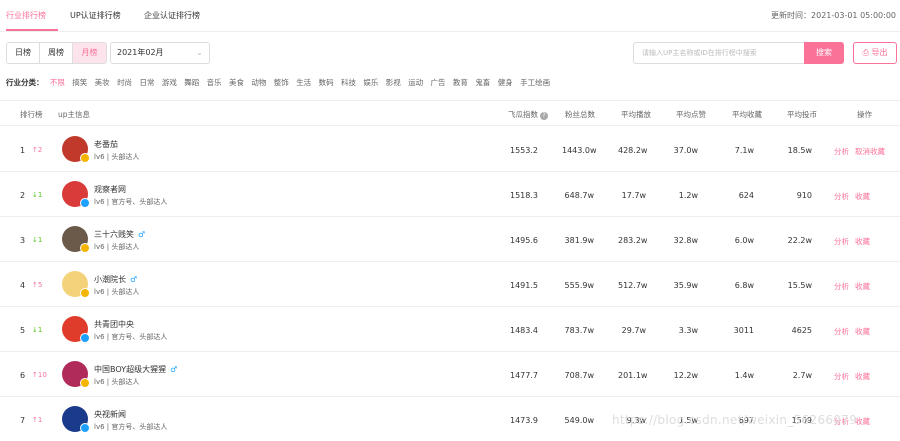  What do you see at coordinates (26, 15) in the screenshot?
I see `tab-industry-ranking: 行业排行榜` at bounding box center [26, 15].